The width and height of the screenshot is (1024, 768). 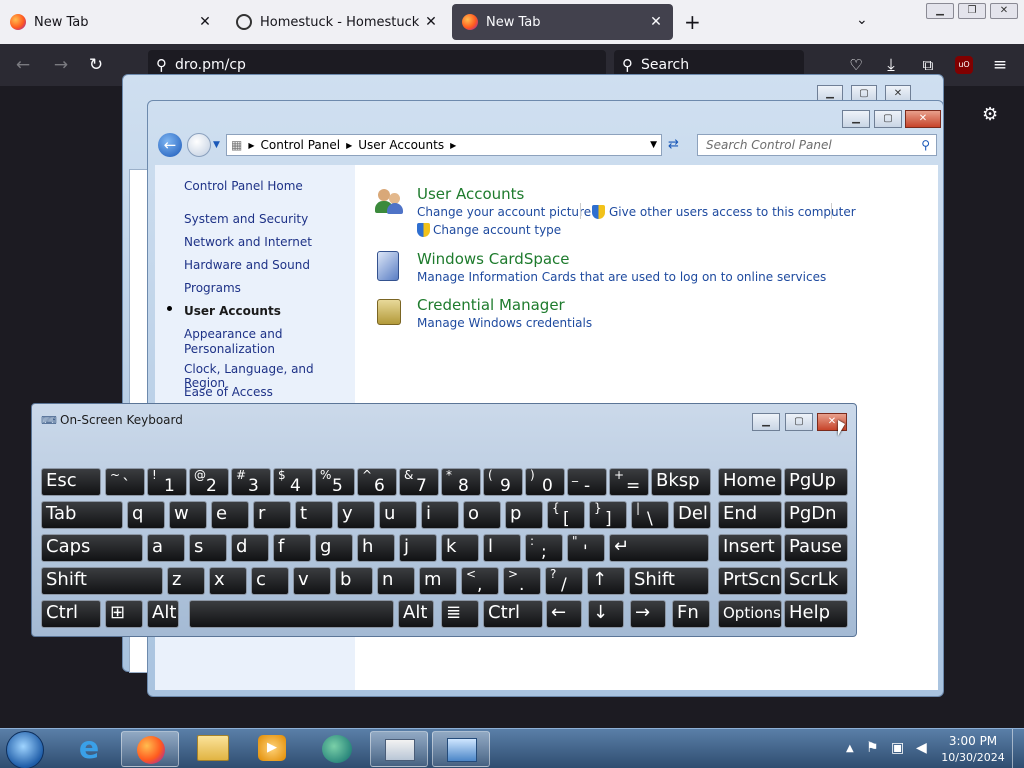 I want to click on sidebar-item-appearance: Appearance and Personalization, so click(x=264, y=342).